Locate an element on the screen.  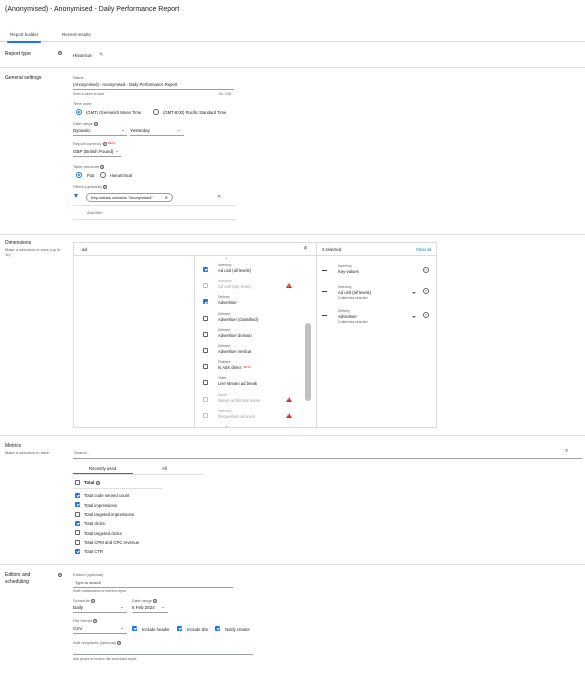
report-type-label: Report type is located at coordinates (18, 54).